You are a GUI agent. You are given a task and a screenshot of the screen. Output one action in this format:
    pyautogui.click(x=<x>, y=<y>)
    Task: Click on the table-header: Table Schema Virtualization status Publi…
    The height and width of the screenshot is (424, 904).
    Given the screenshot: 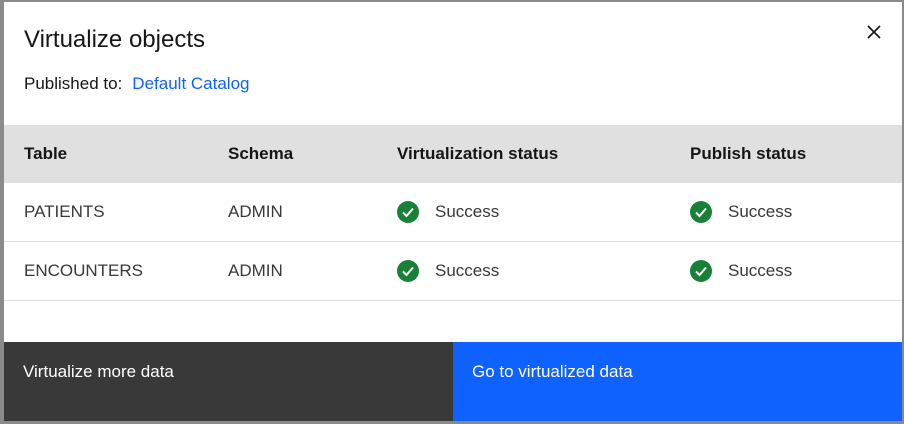 What is the action you would take?
    pyautogui.click(x=453, y=154)
    